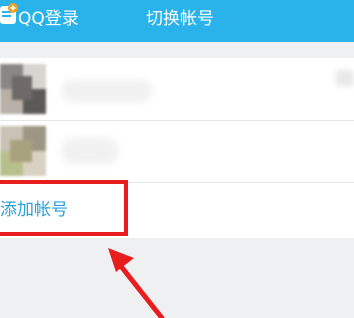  Describe the element at coordinates (48, 19) in the screenshot. I see `page-title: QQ登录` at that location.